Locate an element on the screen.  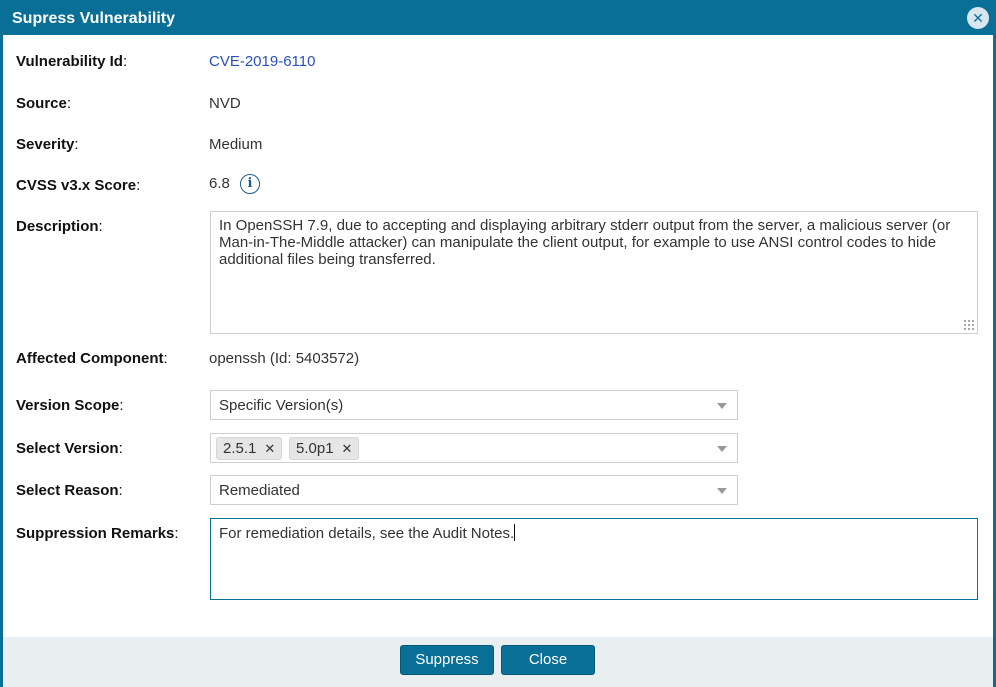
version-scope-select: Specific Version(s) is located at coordinates (474, 405).